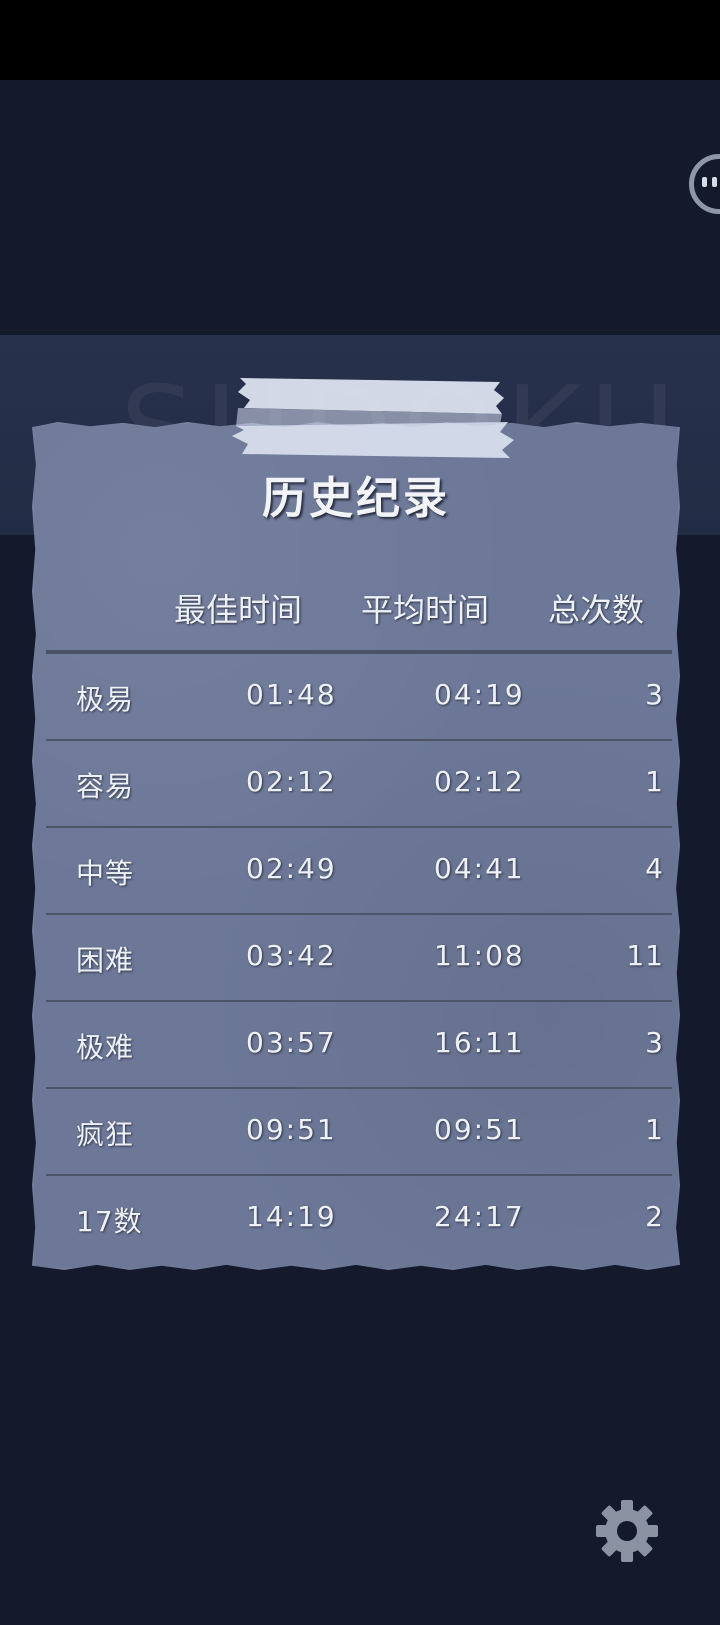  I want to click on table-row: 容易 02:12 02:12 1, so click(359, 784).